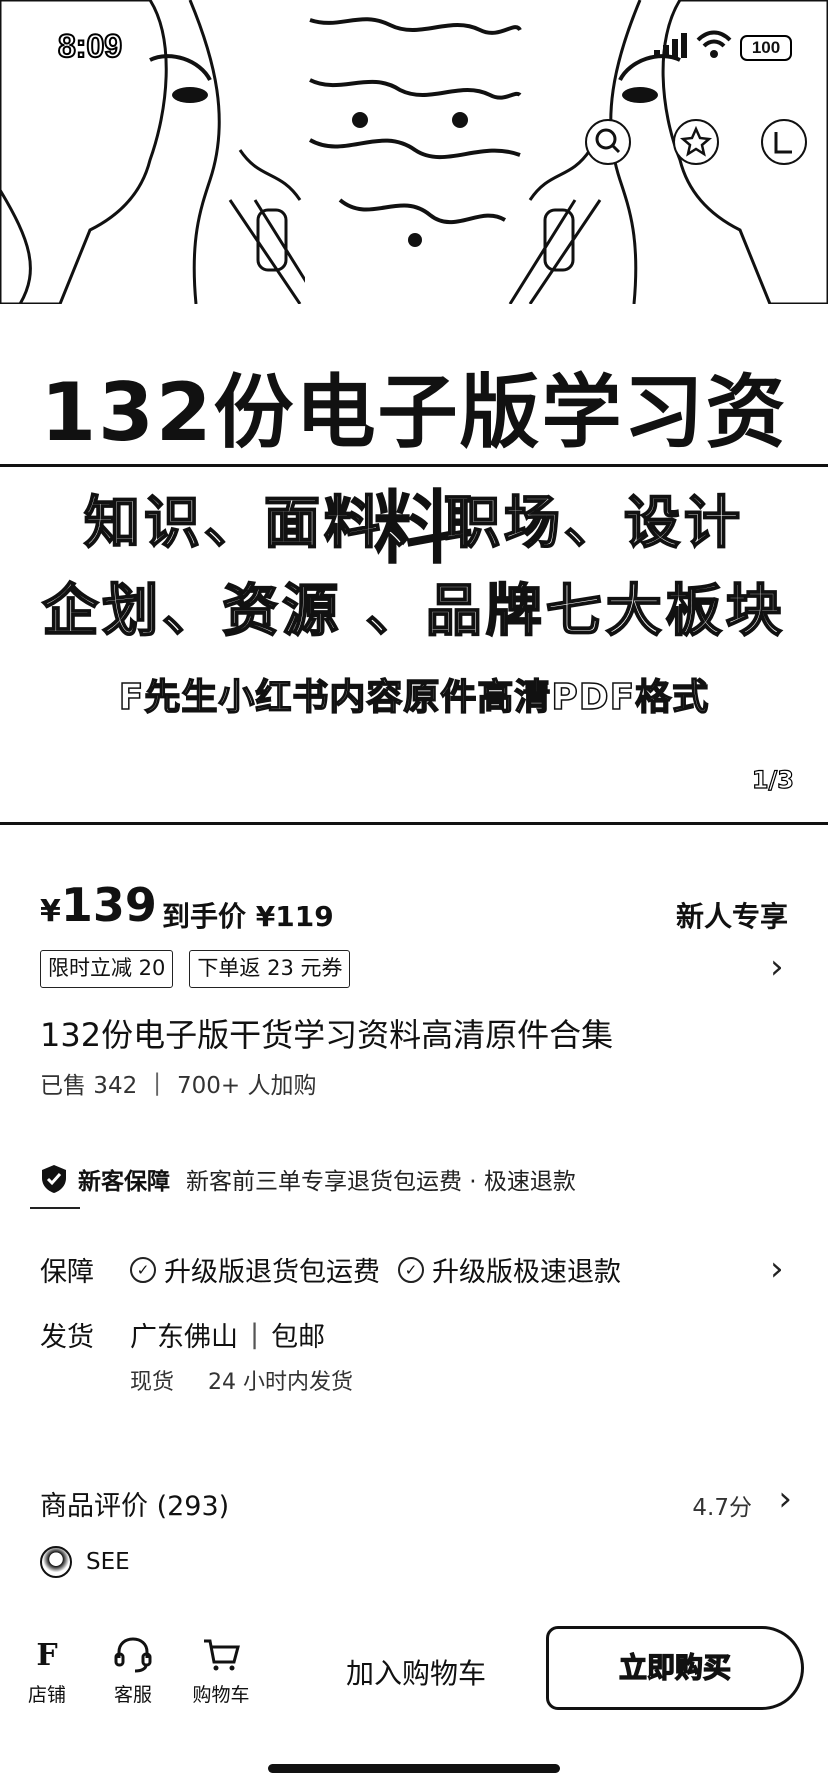 The image size is (828, 1792). Describe the element at coordinates (272, 1272) in the screenshot. I see `service-item-label: 升级版退货包运费` at that location.